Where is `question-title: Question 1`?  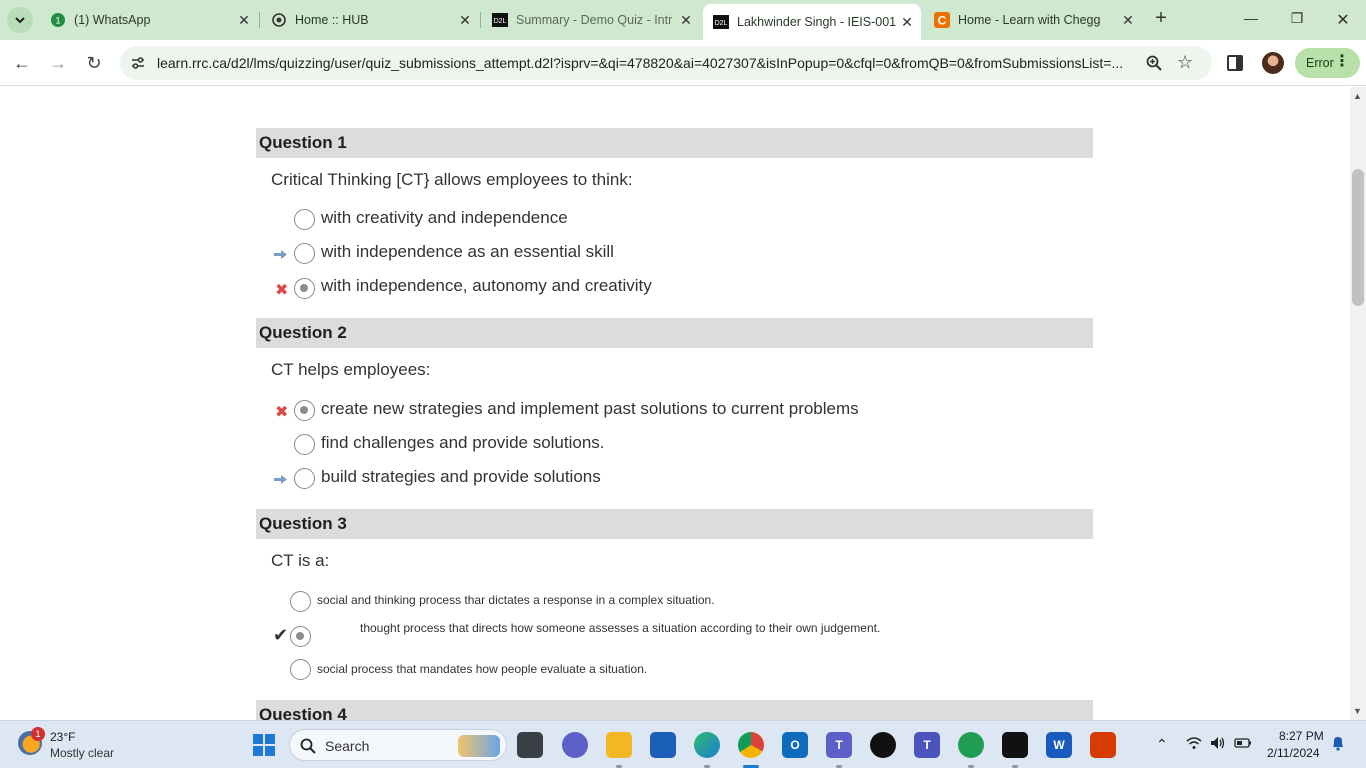 question-title: Question 1 is located at coordinates (303, 142).